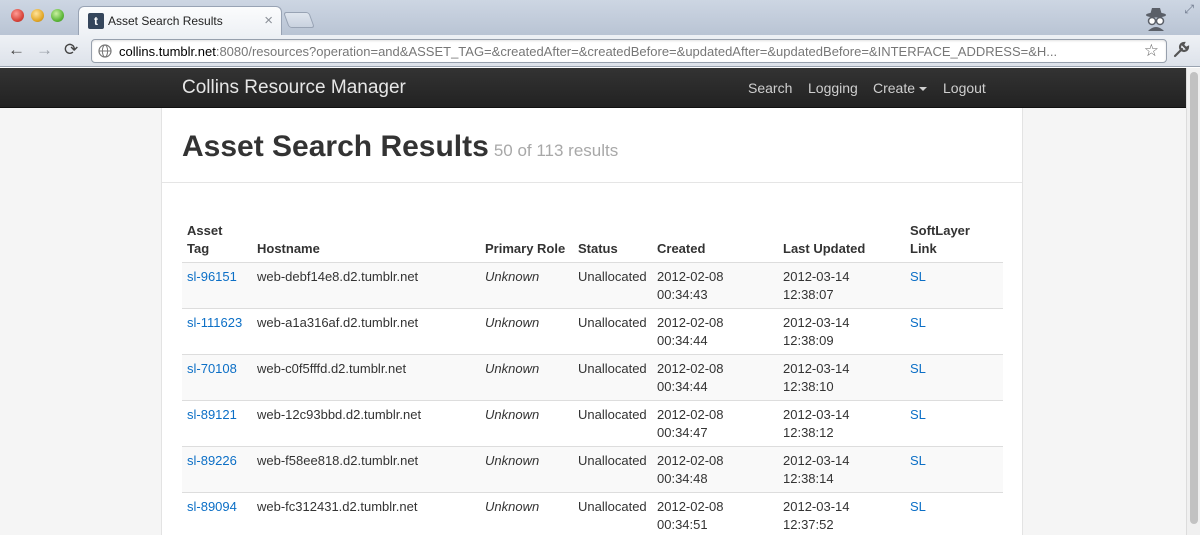  Describe the element at coordinates (841, 285) in the screenshot. I see `updated-cell: 2012-03-14 12:38:07` at that location.